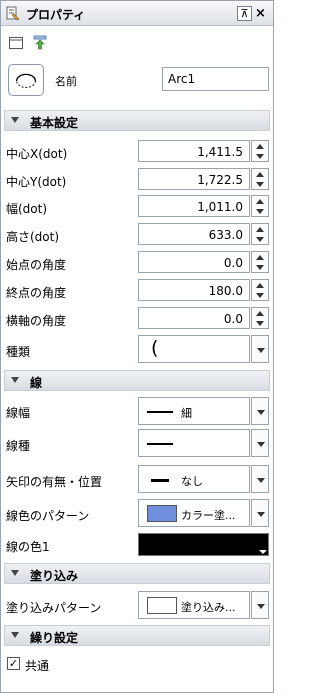 The image size is (320, 693). Describe the element at coordinates (26, 80) in the screenshot. I see `arc-shape-icon` at that location.